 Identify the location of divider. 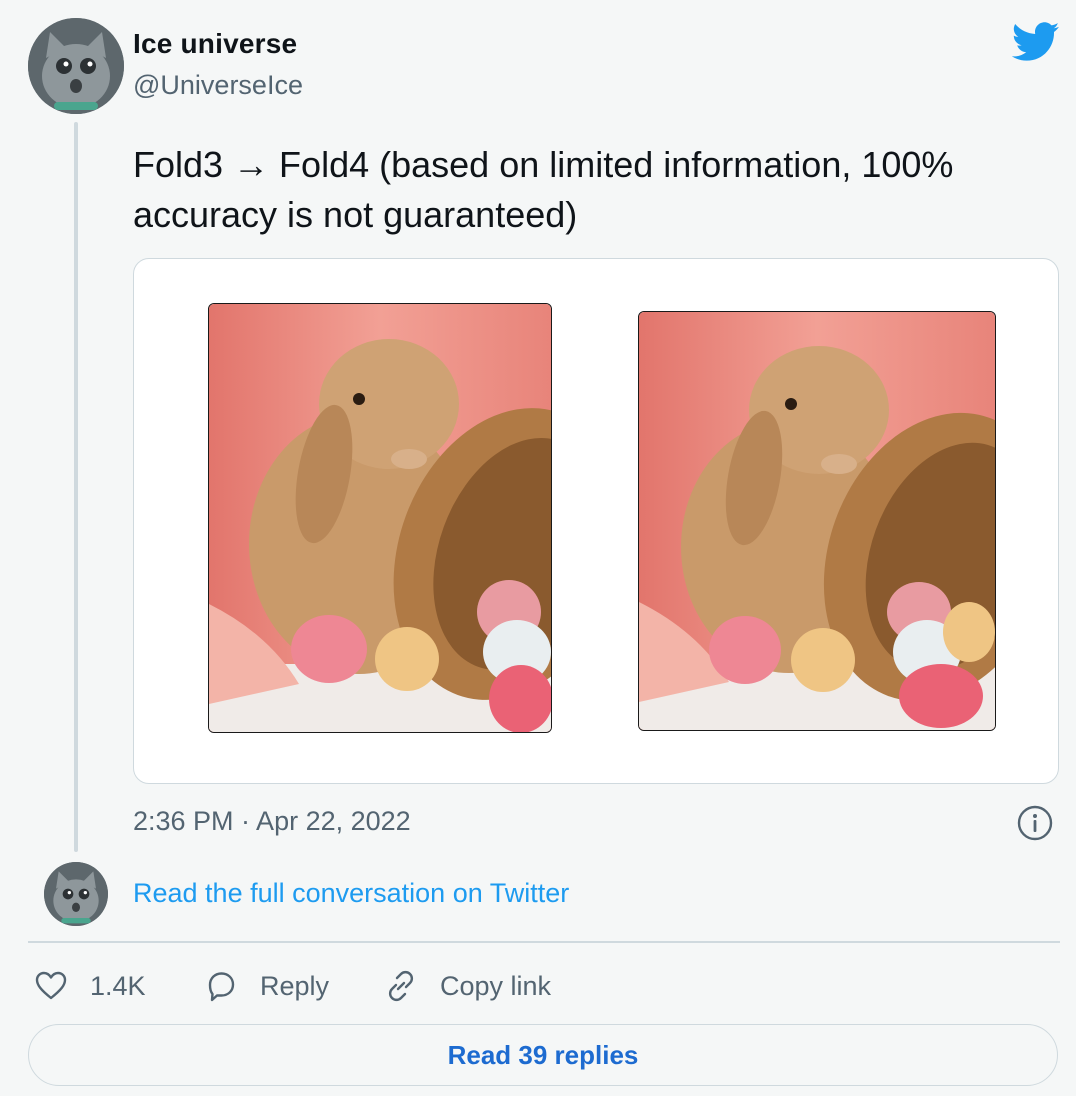
(544, 942).